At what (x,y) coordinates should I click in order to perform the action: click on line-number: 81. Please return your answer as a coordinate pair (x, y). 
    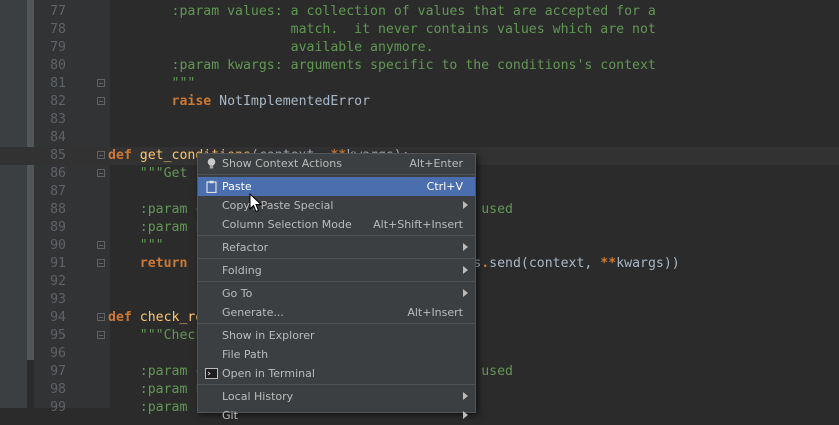
    Looking at the image, I should click on (58, 83).